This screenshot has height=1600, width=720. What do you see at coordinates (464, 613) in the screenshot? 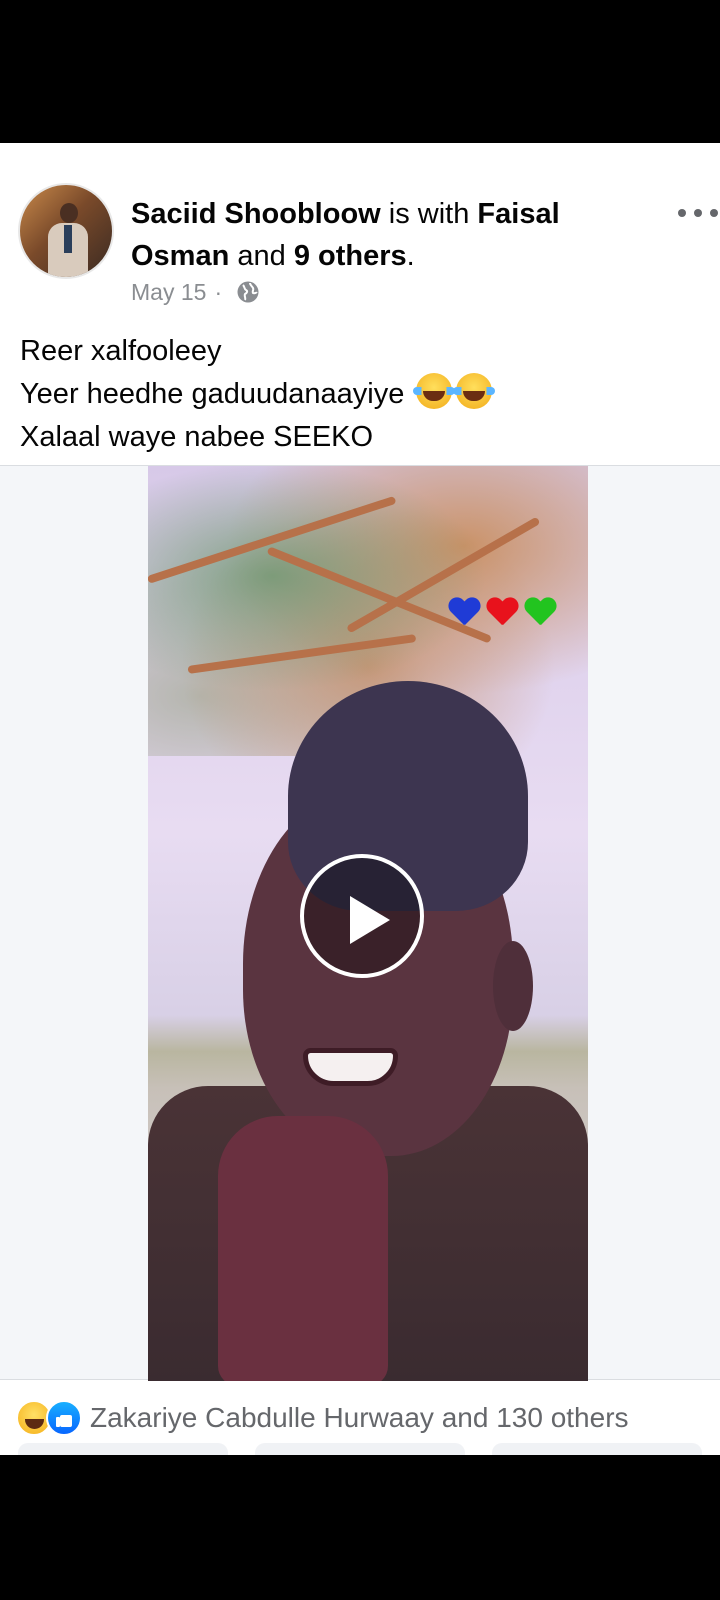
I see `blue-heart-icon` at bounding box center [464, 613].